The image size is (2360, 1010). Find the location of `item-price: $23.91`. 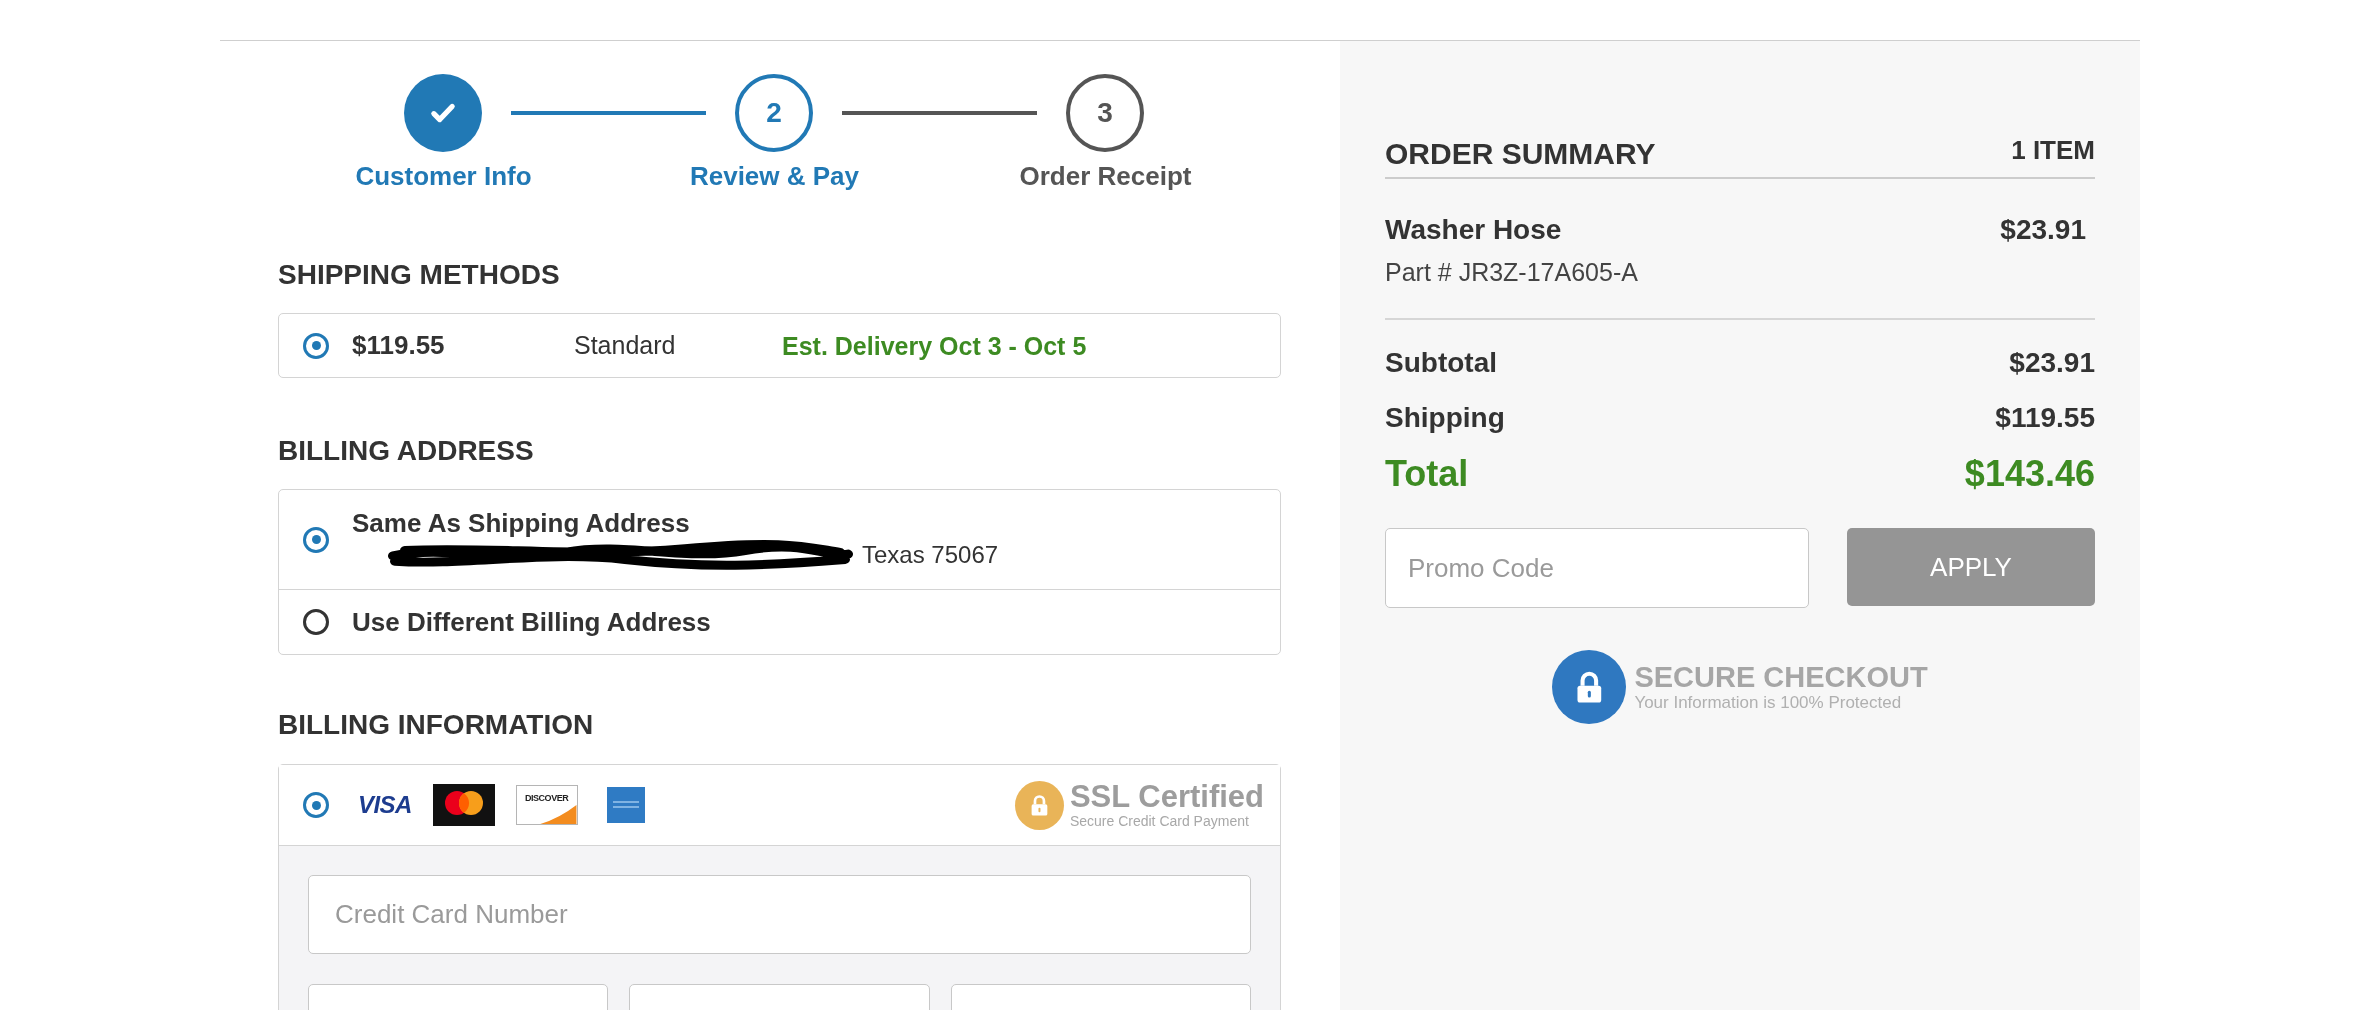

item-price: $23.91 is located at coordinates (2043, 230).